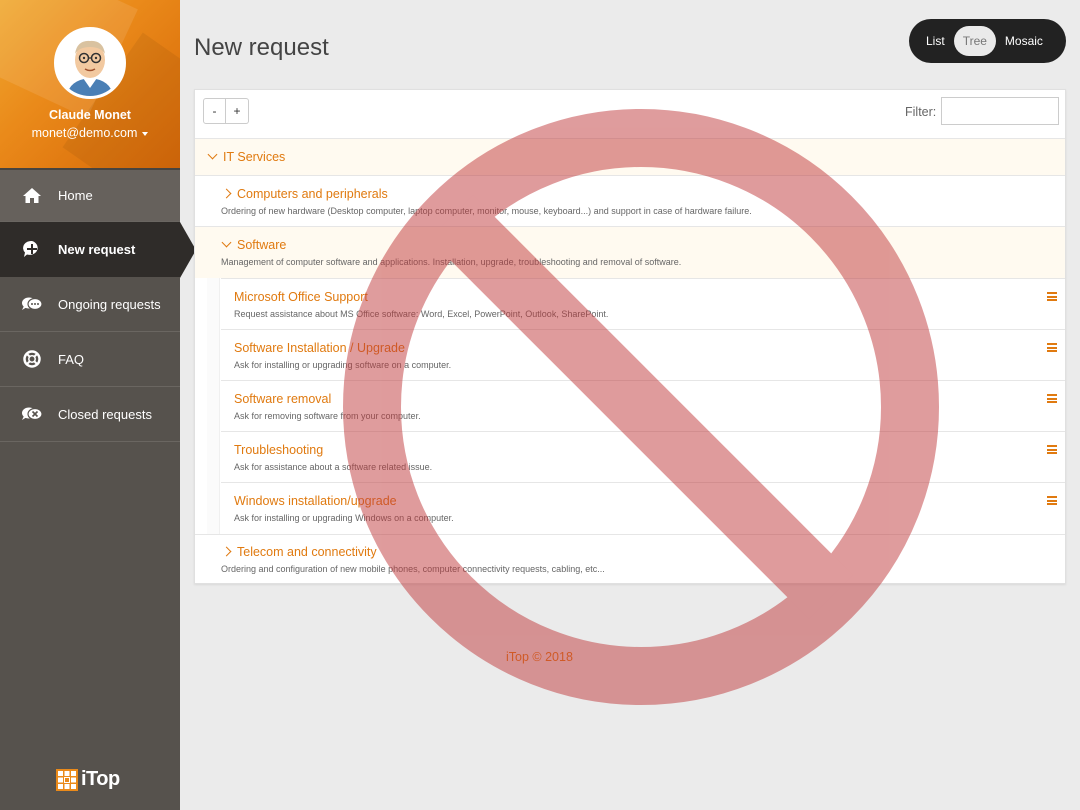 This screenshot has width=1080, height=810. I want to click on view-tree-button: Tree, so click(974, 41).